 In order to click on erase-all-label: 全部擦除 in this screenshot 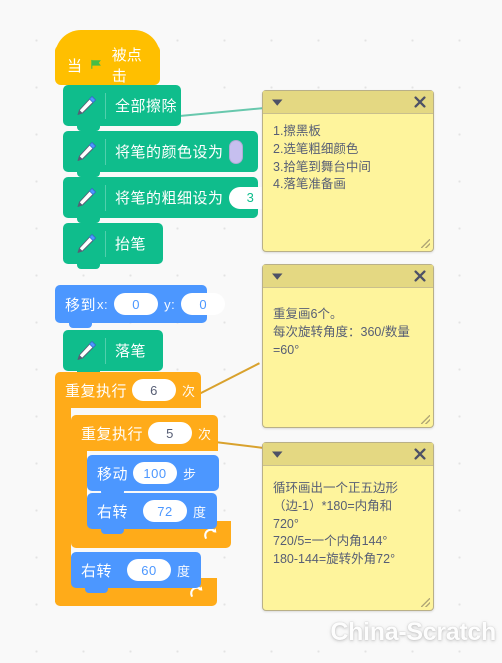, I will do `click(146, 106)`.